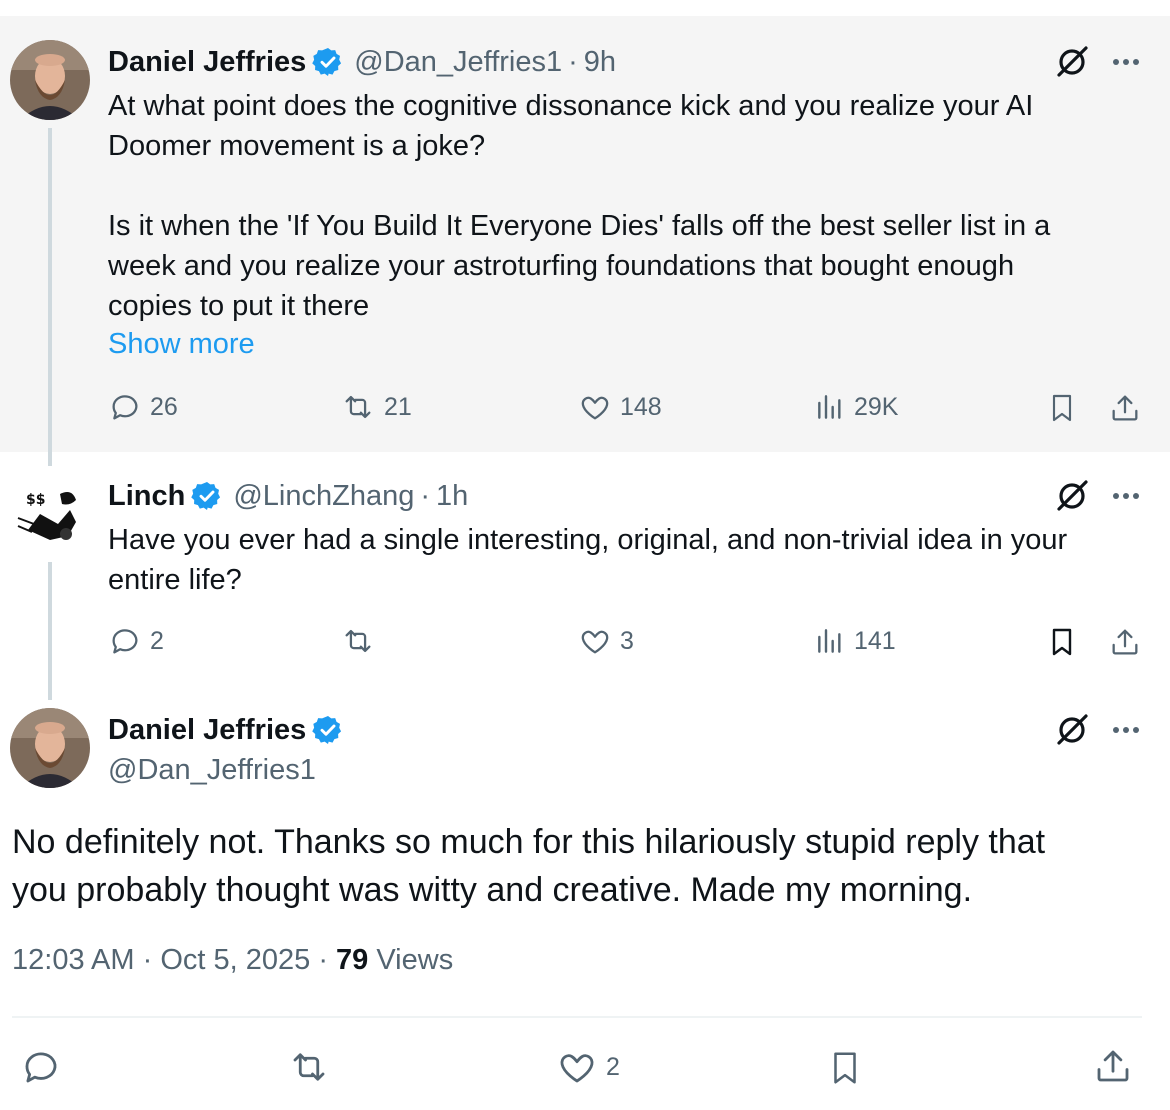  Describe the element at coordinates (297, 146) in the screenshot. I see `tweet-text-line: Doomer movement is a joke?` at that location.